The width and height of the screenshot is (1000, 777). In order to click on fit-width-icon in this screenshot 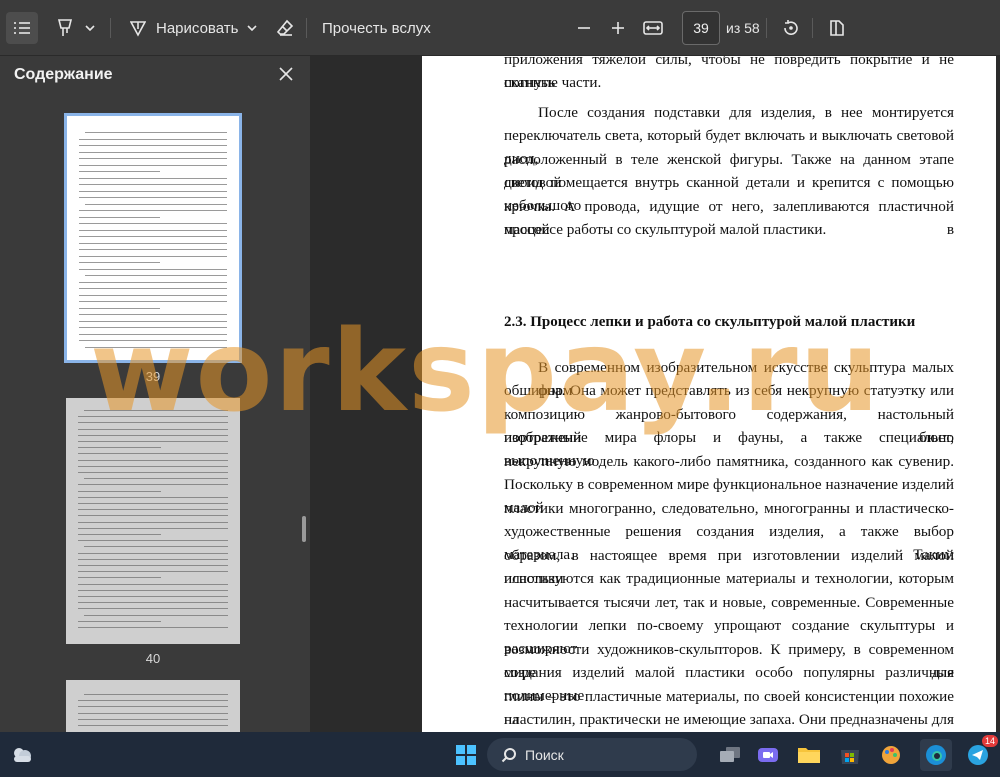, I will do `click(653, 28)`.